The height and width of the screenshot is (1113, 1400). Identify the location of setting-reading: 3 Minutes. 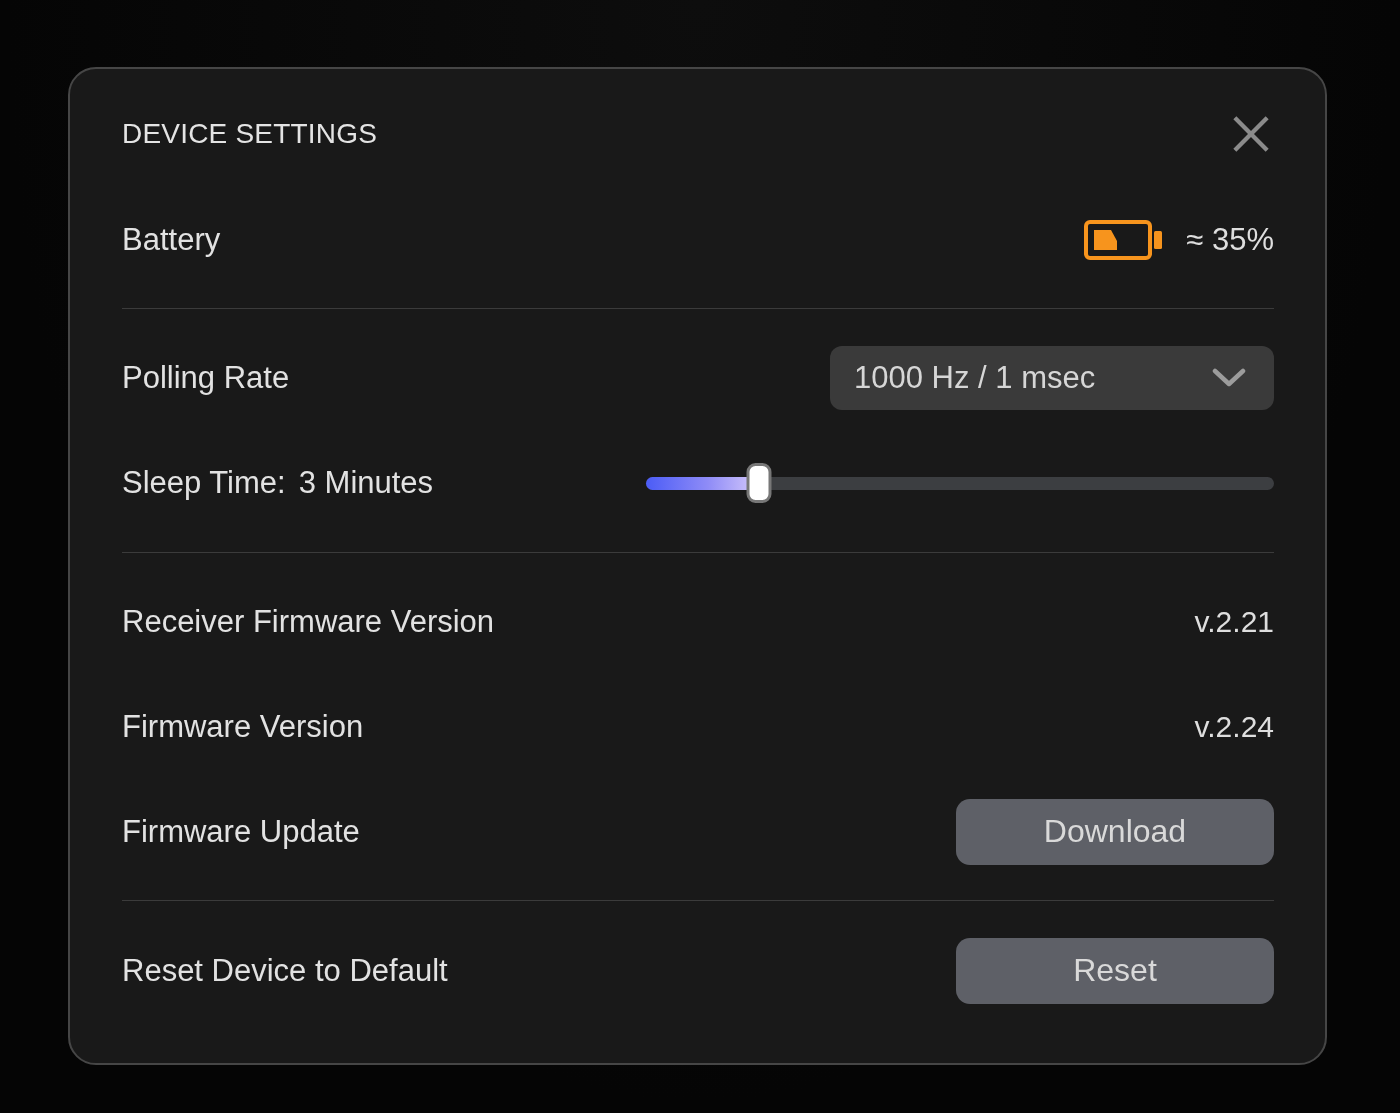
(366, 483).